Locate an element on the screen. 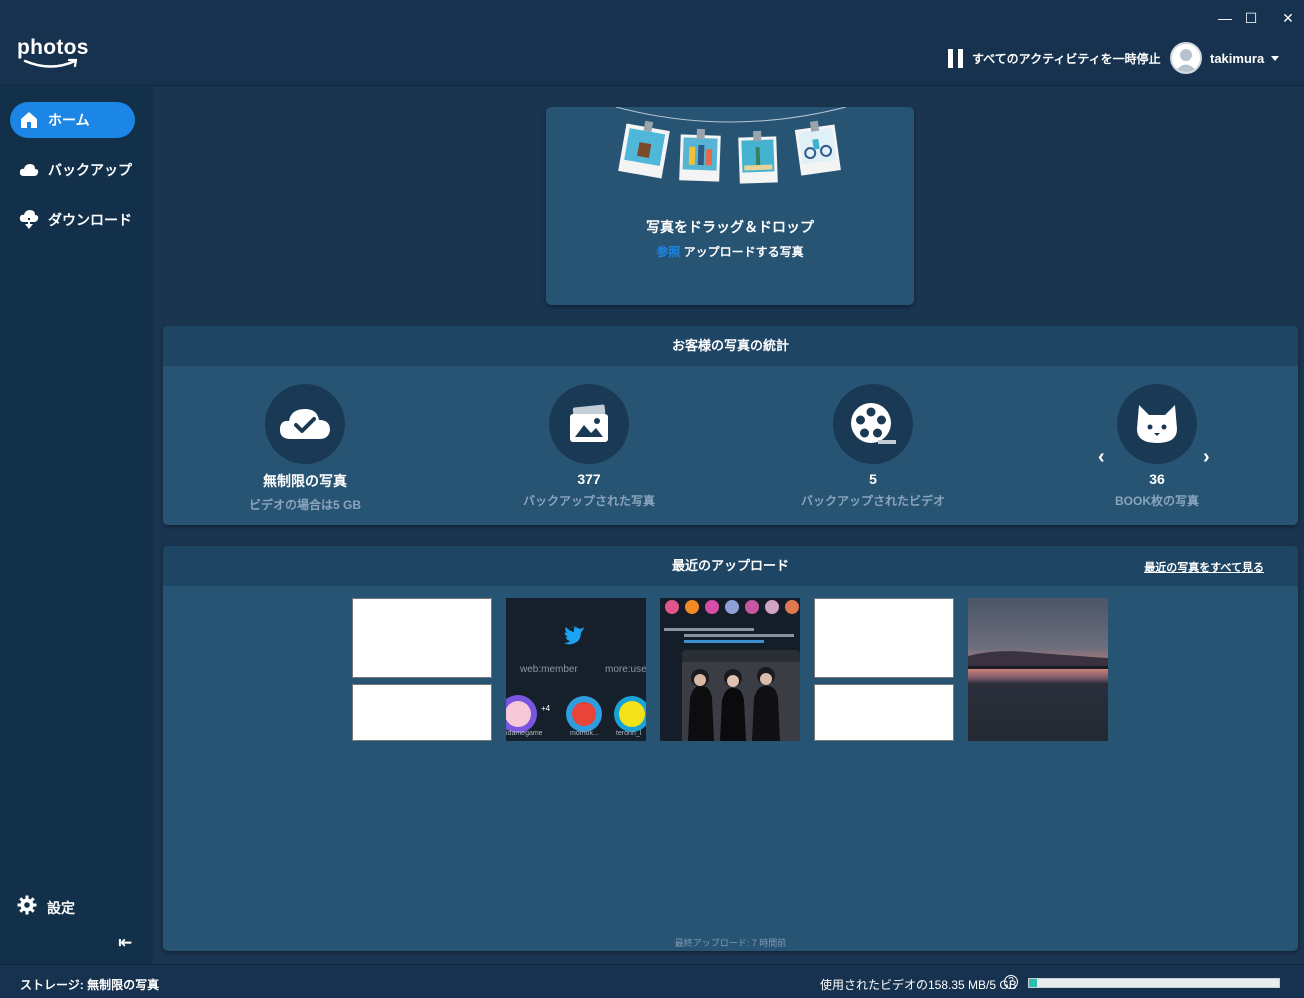 The width and height of the screenshot is (1304, 998). cloud-check-icon is located at coordinates (305, 424).